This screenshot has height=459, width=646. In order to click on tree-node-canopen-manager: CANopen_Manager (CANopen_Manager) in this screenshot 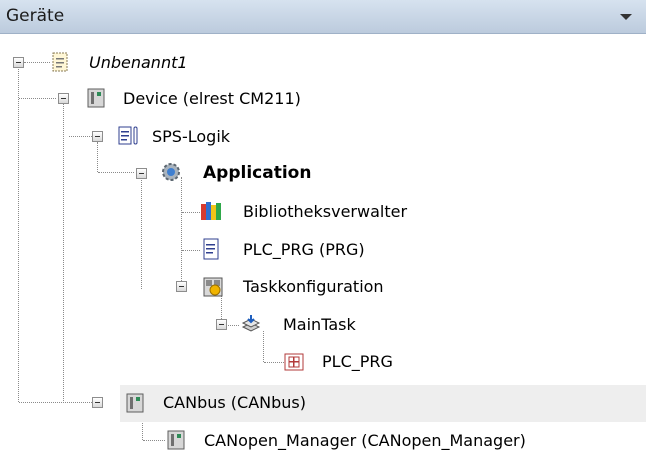, I will do `click(323, 440)`.